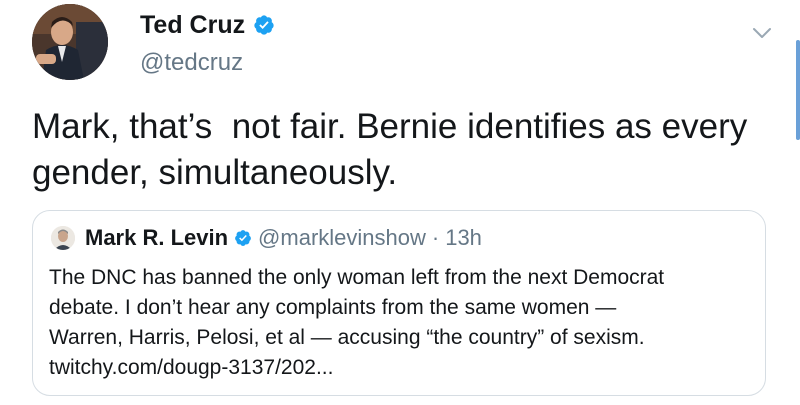 The width and height of the screenshot is (800, 405). I want to click on chevron-down-icon, so click(762, 33).